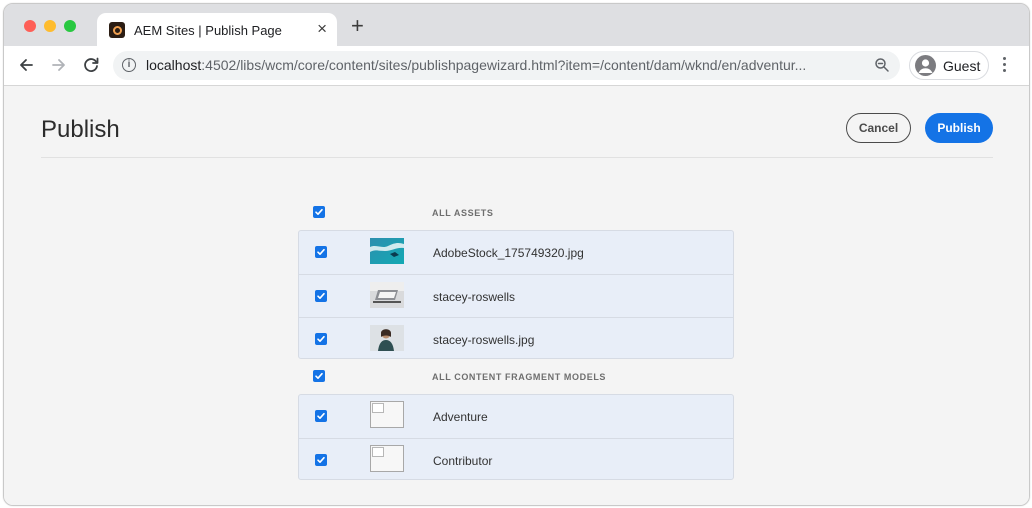 This screenshot has height=508, width=1032. What do you see at coordinates (484, 340) in the screenshot?
I see `item-name: stacey-roswells.jpg` at bounding box center [484, 340].